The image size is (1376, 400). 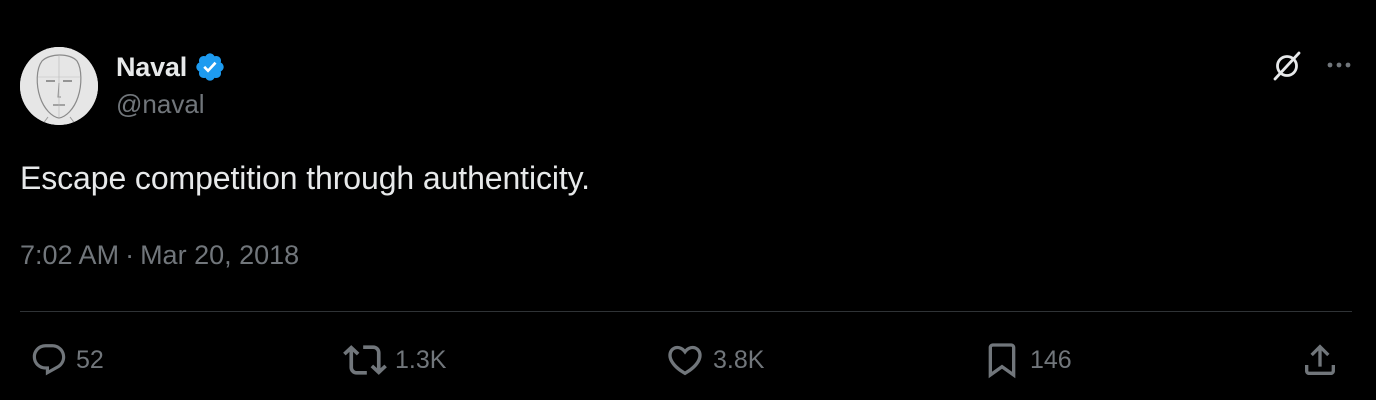 I want to click on bookmark-button: 146, so click(x=1027, y=360).